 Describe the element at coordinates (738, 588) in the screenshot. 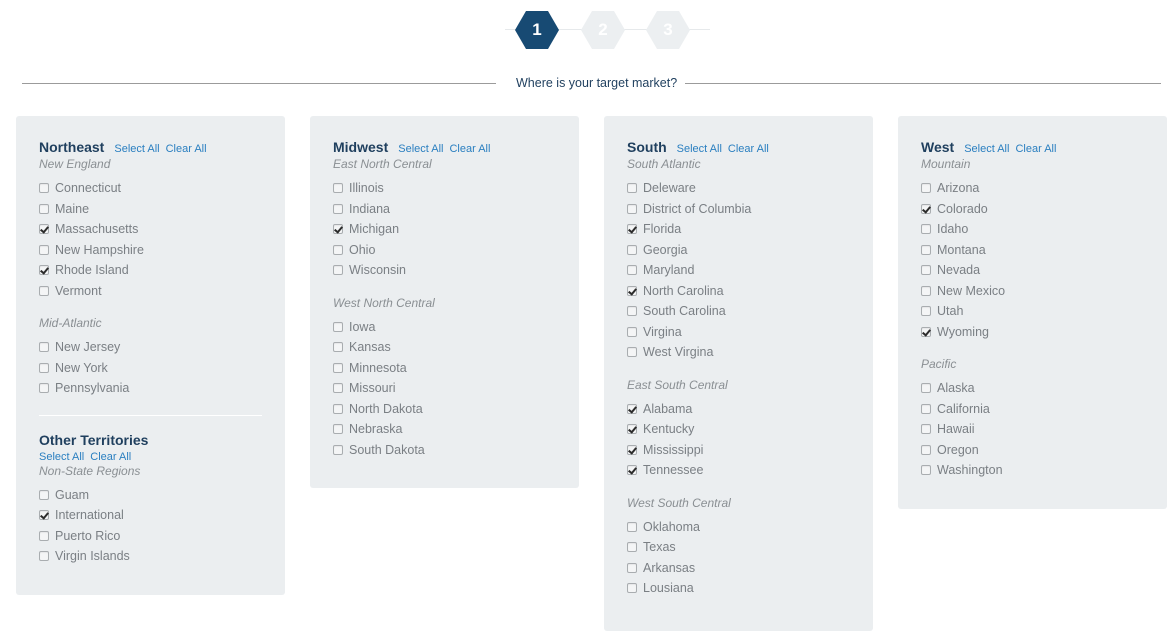

I see `state-option-lousiana: Lousiana` at that location.